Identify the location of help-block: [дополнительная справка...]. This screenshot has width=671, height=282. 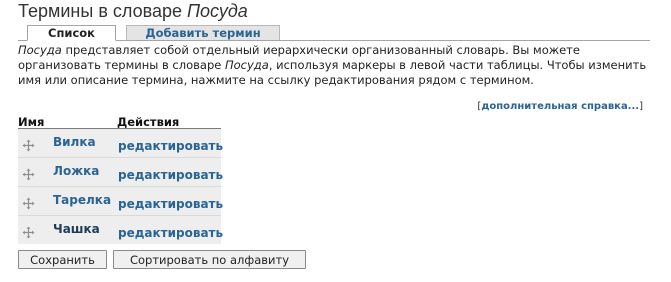
(560, 106).